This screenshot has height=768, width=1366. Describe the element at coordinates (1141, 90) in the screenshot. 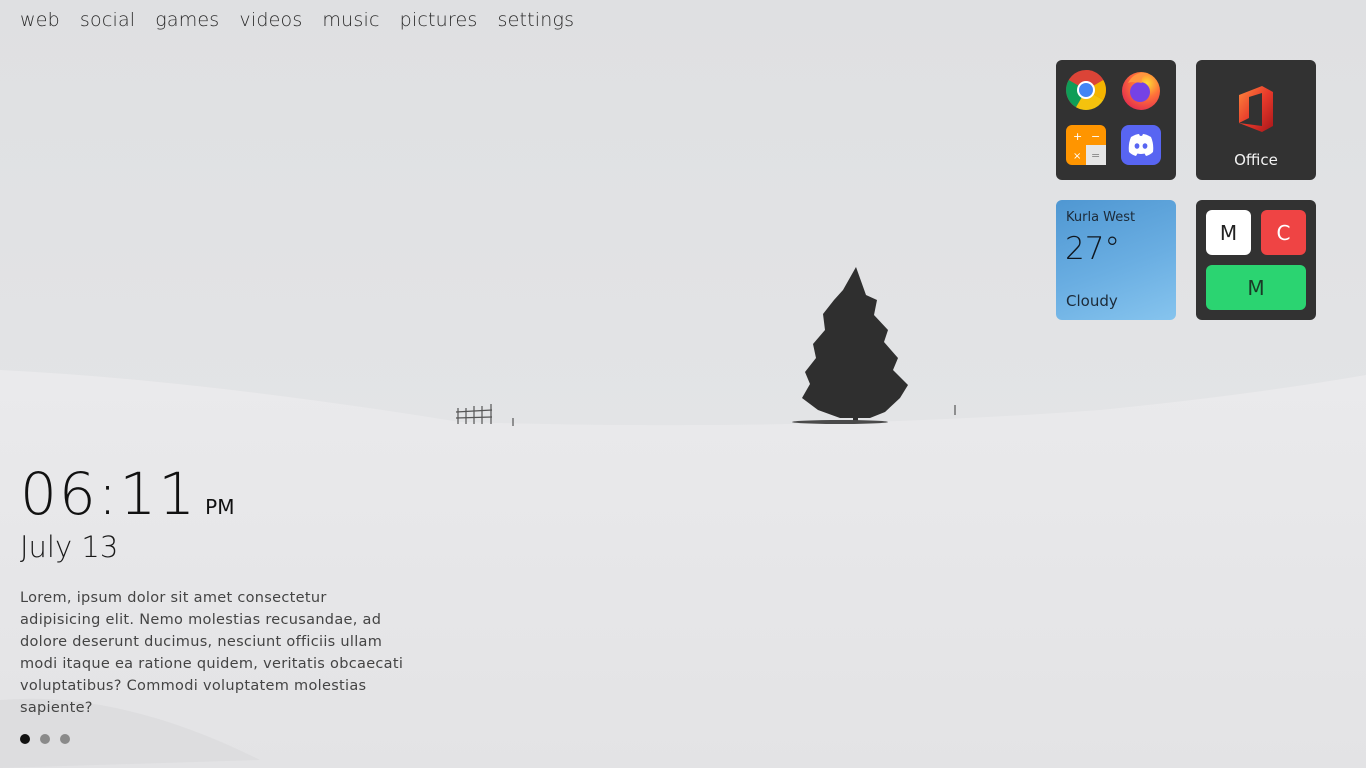

I see `firefox-icon` at that location.